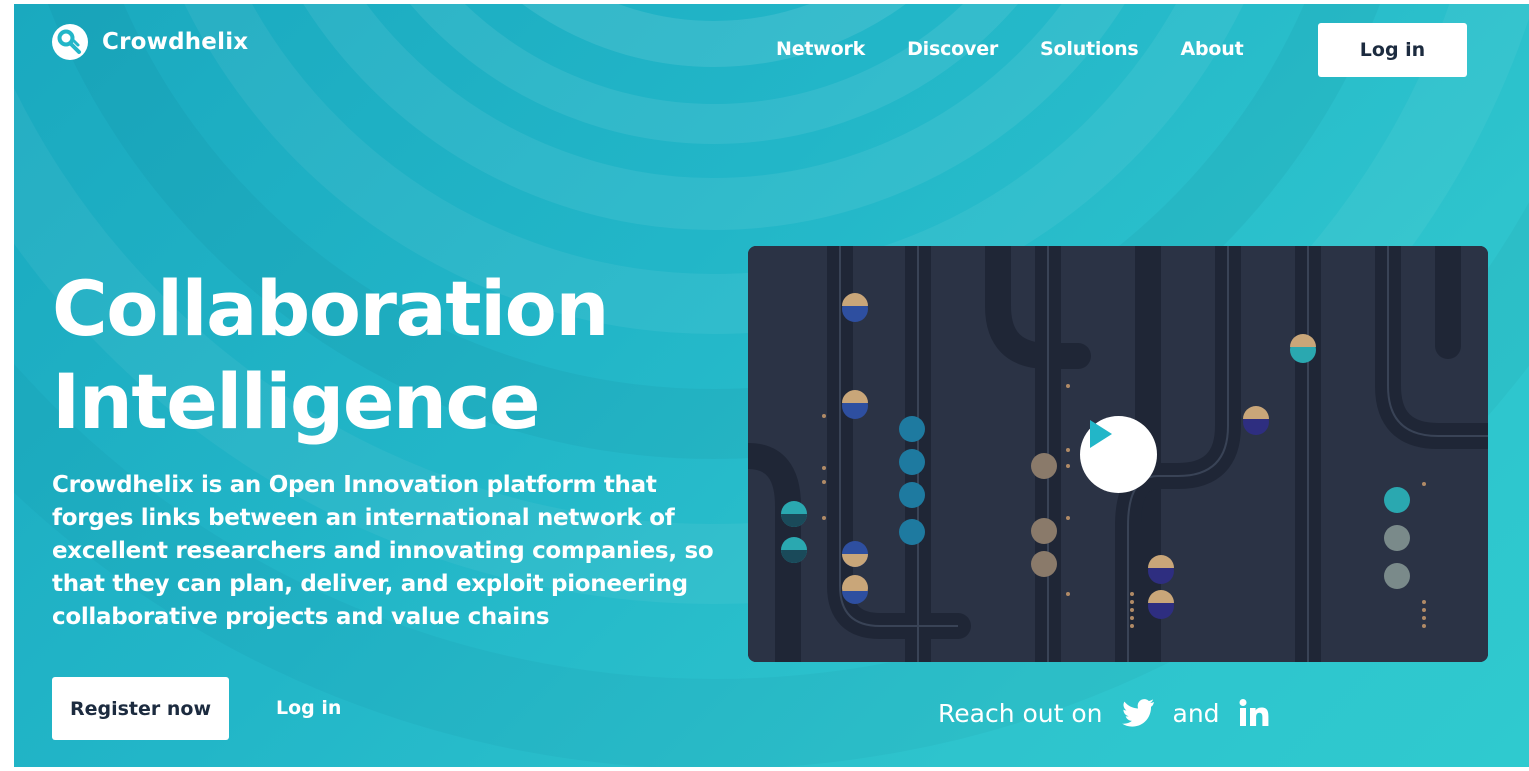 The image size is (1529, 771). I want to click on social-links: Reach out on and, so click(1105, 713).